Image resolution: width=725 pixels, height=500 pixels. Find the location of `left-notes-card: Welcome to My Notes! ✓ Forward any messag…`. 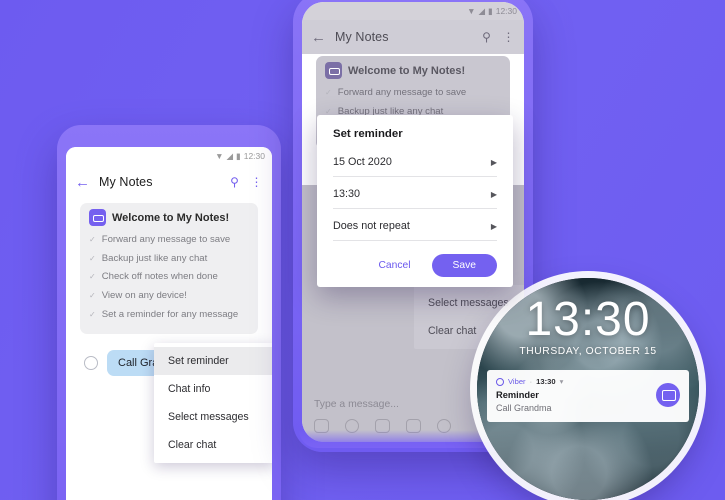

left-notes-card: Welcome to My Notes! ✓ Forward any messag… is located at coordinates (169, 268).